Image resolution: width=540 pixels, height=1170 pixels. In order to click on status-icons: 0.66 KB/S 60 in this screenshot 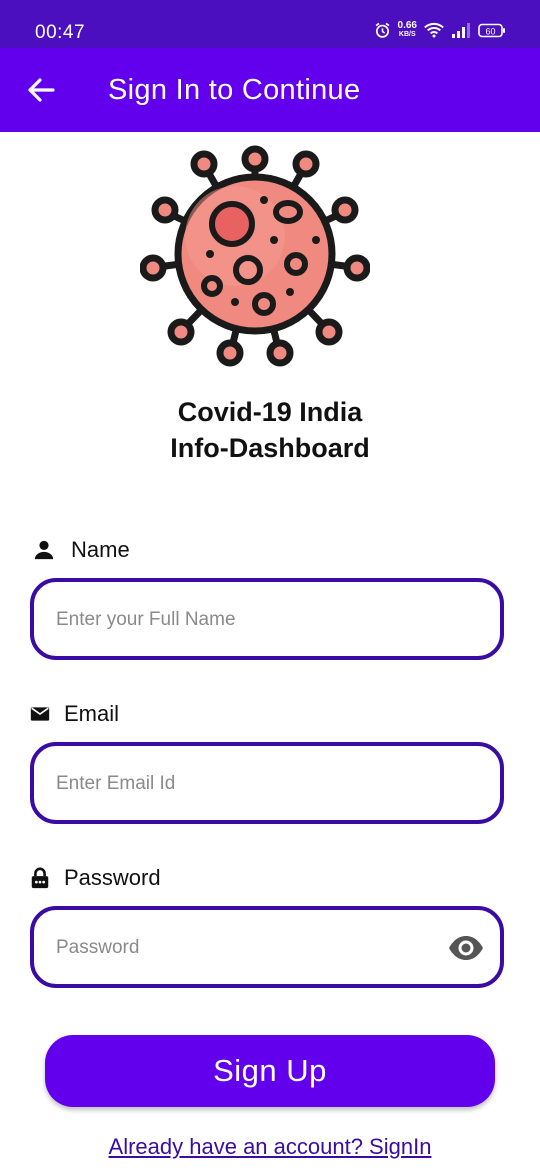, I will do `click(440, 30)`.